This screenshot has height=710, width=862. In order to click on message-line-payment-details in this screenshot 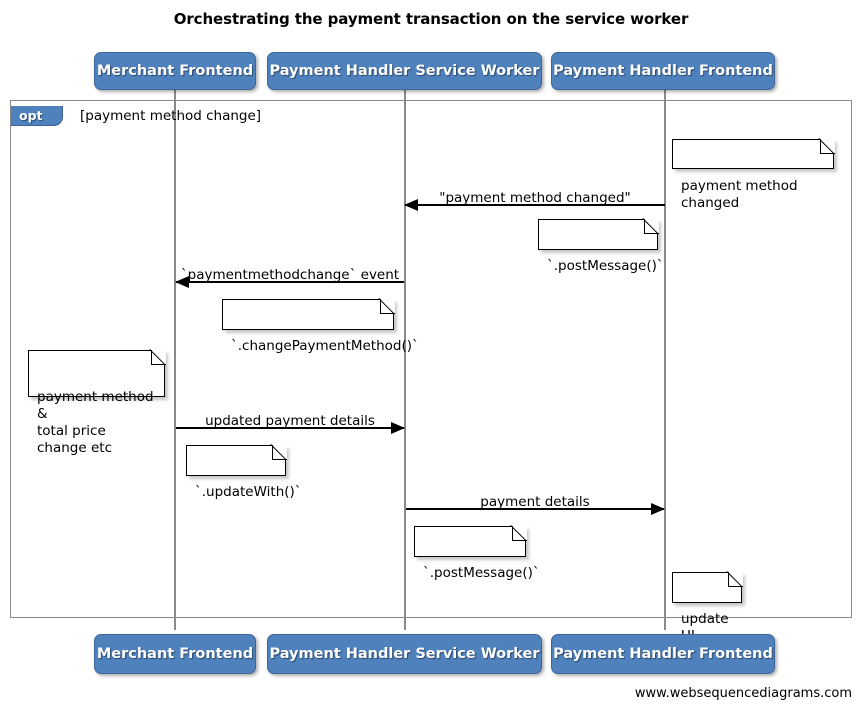, I will do `click(535, 509)`.